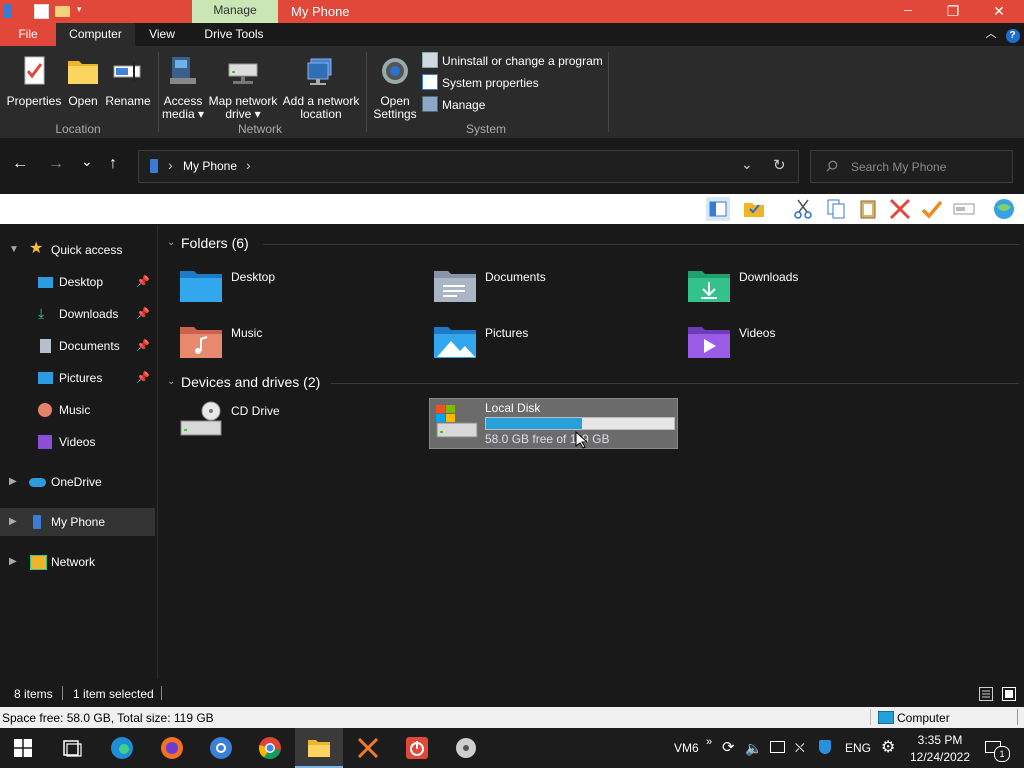 Image resolution: width=1024 pixels, height=768 pixels. Describe the element at coordinates (41, 11) in the screenshot. I see `quick-access-properties-icon` at that location.